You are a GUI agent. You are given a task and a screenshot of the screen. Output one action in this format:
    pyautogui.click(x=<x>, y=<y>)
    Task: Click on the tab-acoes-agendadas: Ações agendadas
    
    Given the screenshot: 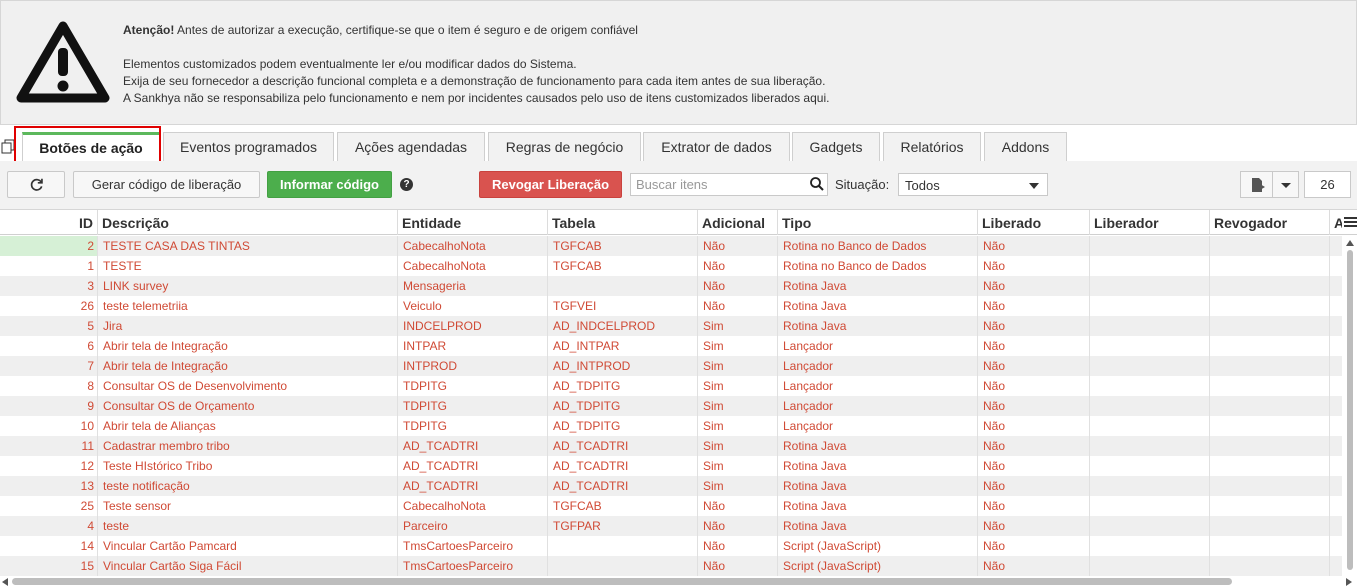 What is the action you would take?
    pyautogui.click(x=411, y=146)
    